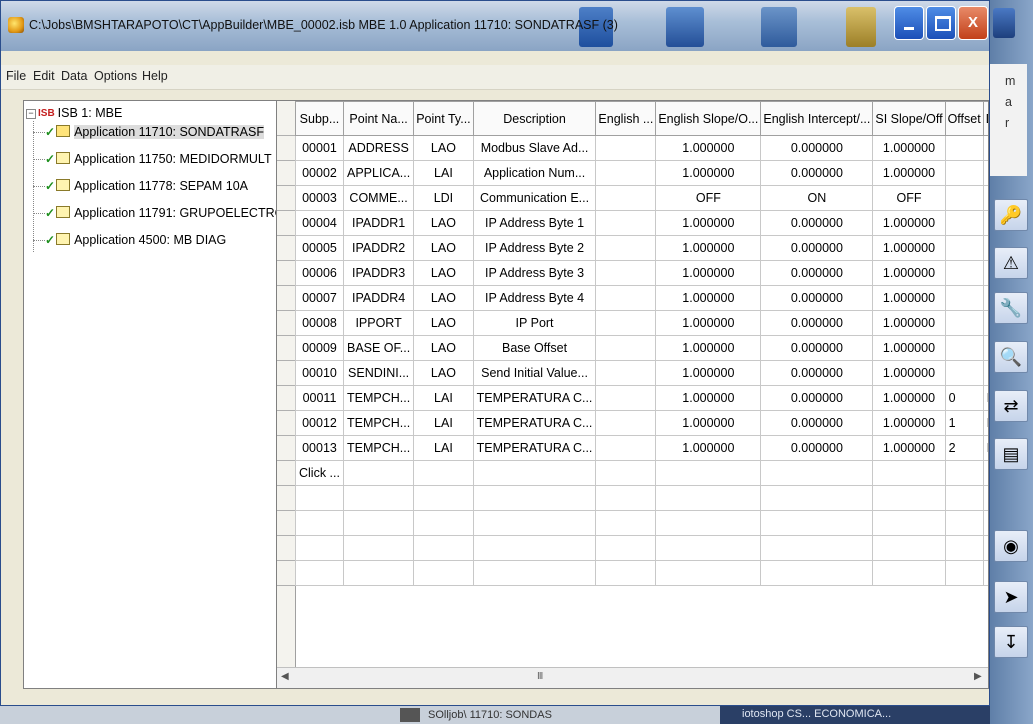  I want to click on table-cell: 00003, so click(319, 198).